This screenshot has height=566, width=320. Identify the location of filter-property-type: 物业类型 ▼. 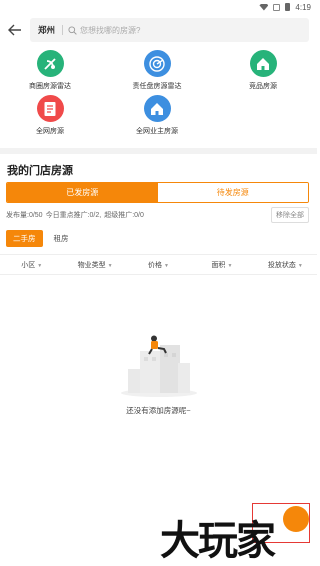
(94, 265).